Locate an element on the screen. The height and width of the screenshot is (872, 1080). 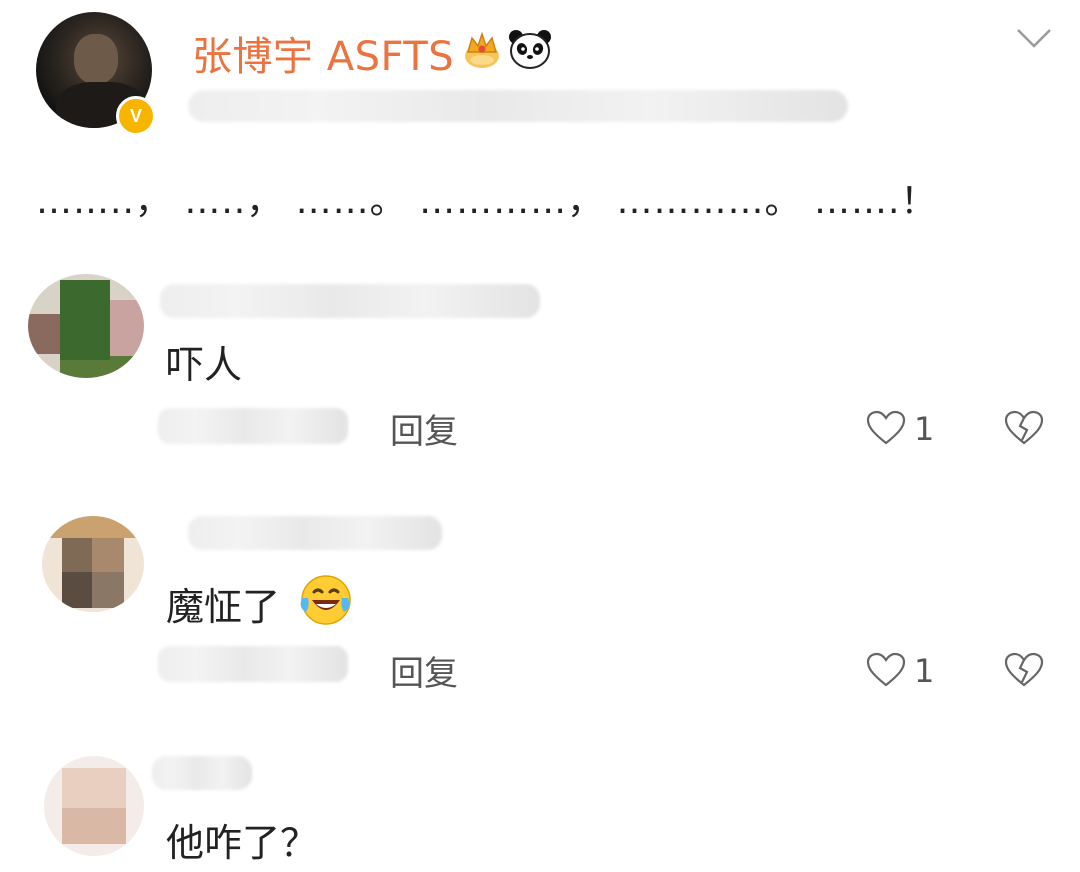
laughing-crying-emoji-icon is located at coordinates (325, 600).